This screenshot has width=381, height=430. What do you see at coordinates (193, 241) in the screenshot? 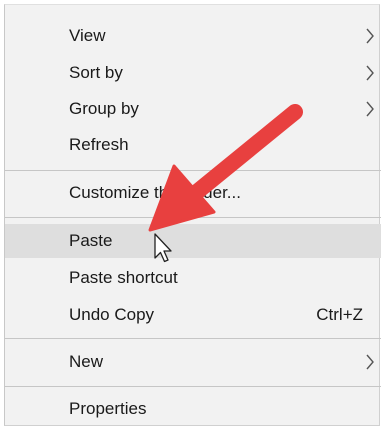
I see `menu-item-paste: Paste` at bounding box center [193, 241].